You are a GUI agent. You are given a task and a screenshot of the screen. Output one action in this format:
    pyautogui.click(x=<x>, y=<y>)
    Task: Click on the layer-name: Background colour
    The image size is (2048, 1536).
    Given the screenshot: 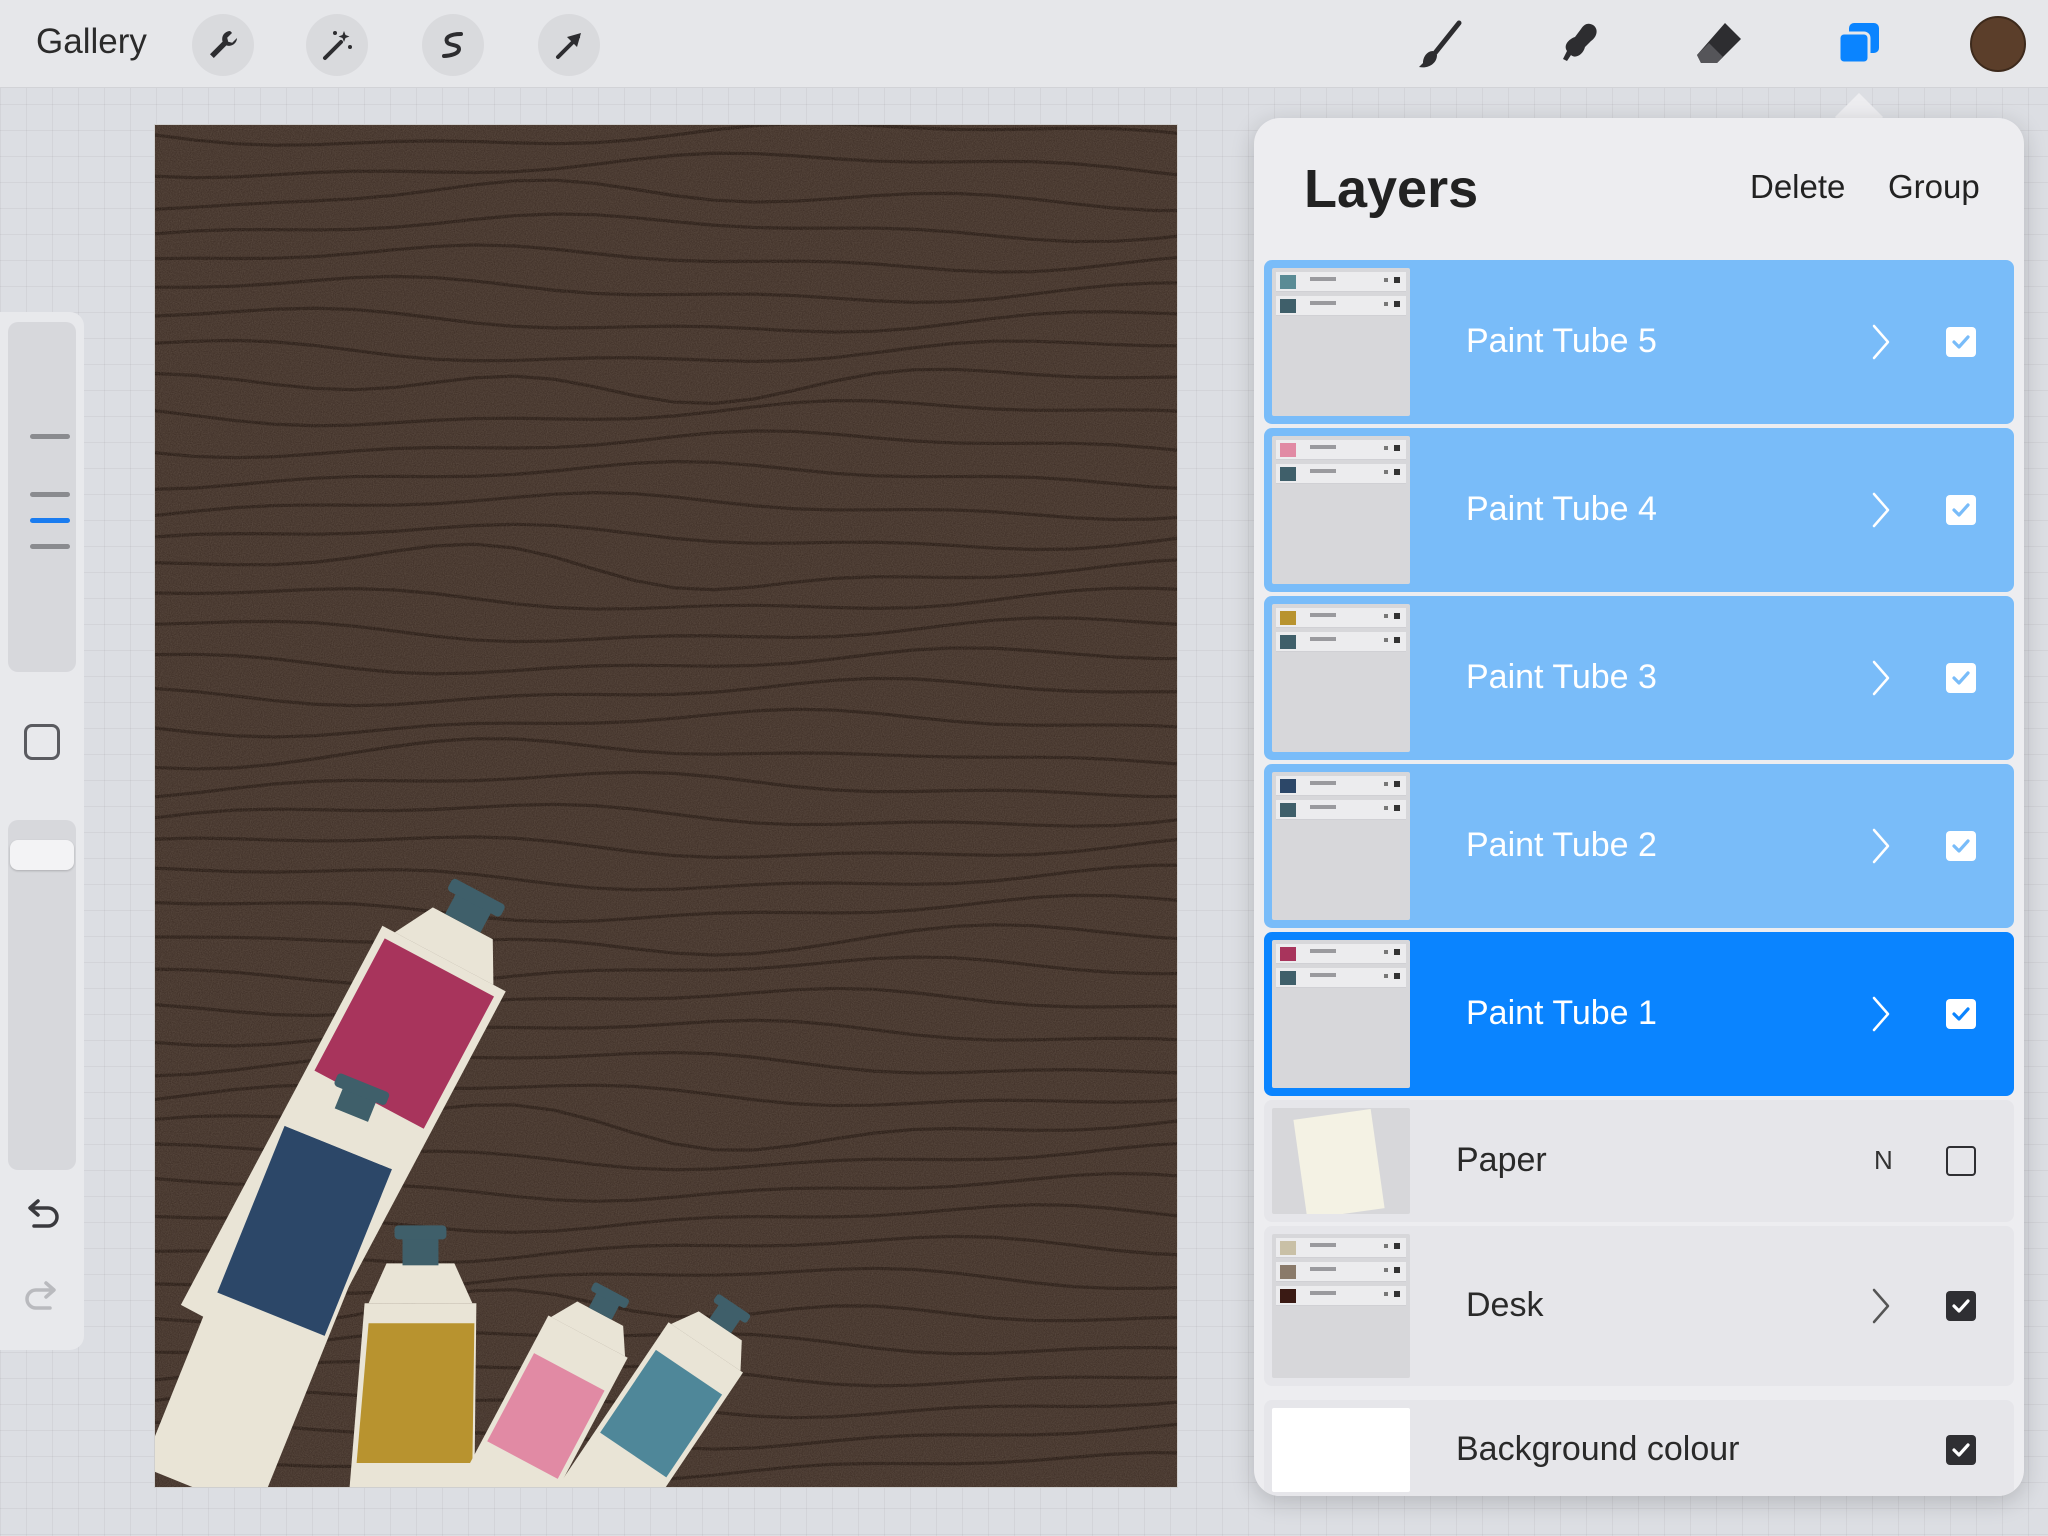 What is the action you would take?
    pyautogui.click(x=1598, y=1449)
    